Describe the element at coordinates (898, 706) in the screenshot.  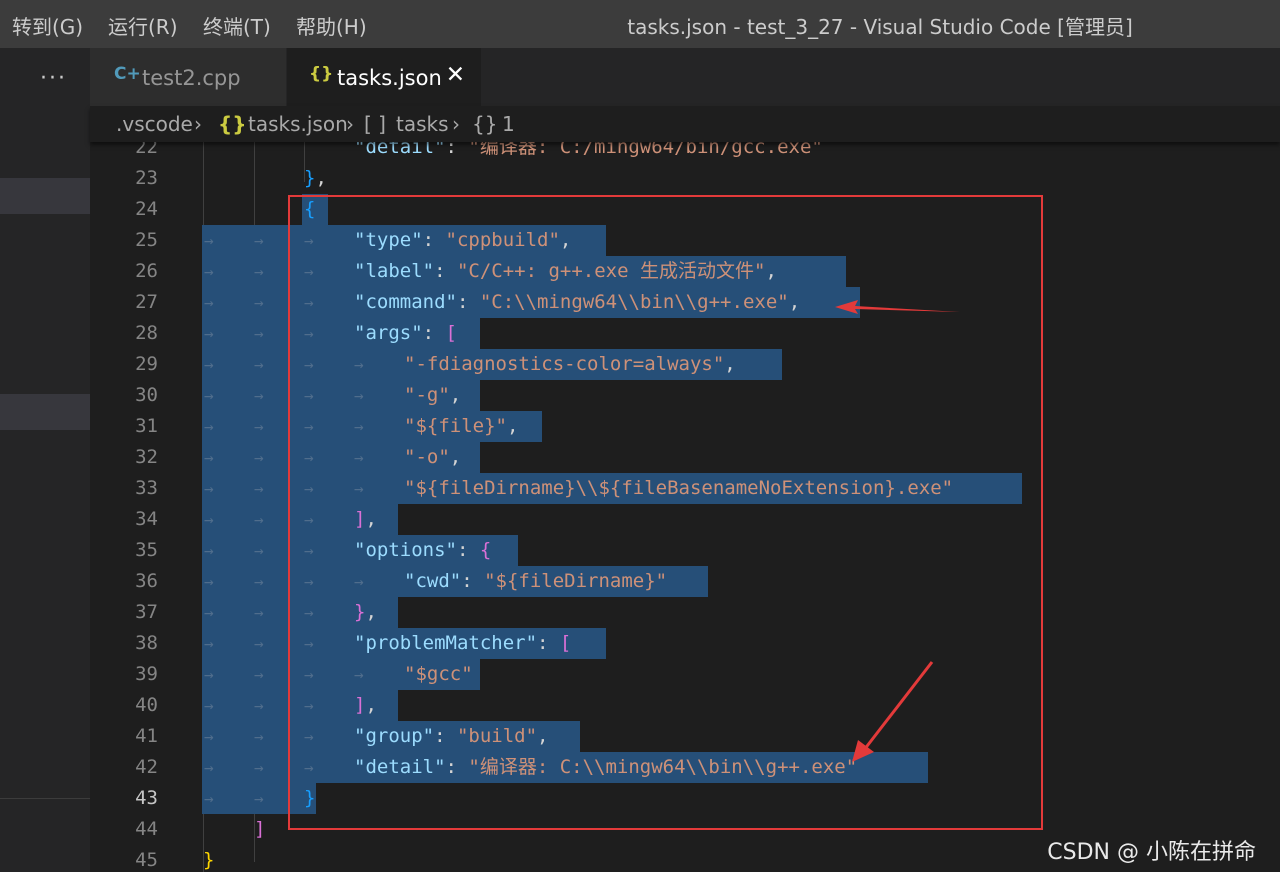
I see `annotation-arrow-detail-shaft` at that location.